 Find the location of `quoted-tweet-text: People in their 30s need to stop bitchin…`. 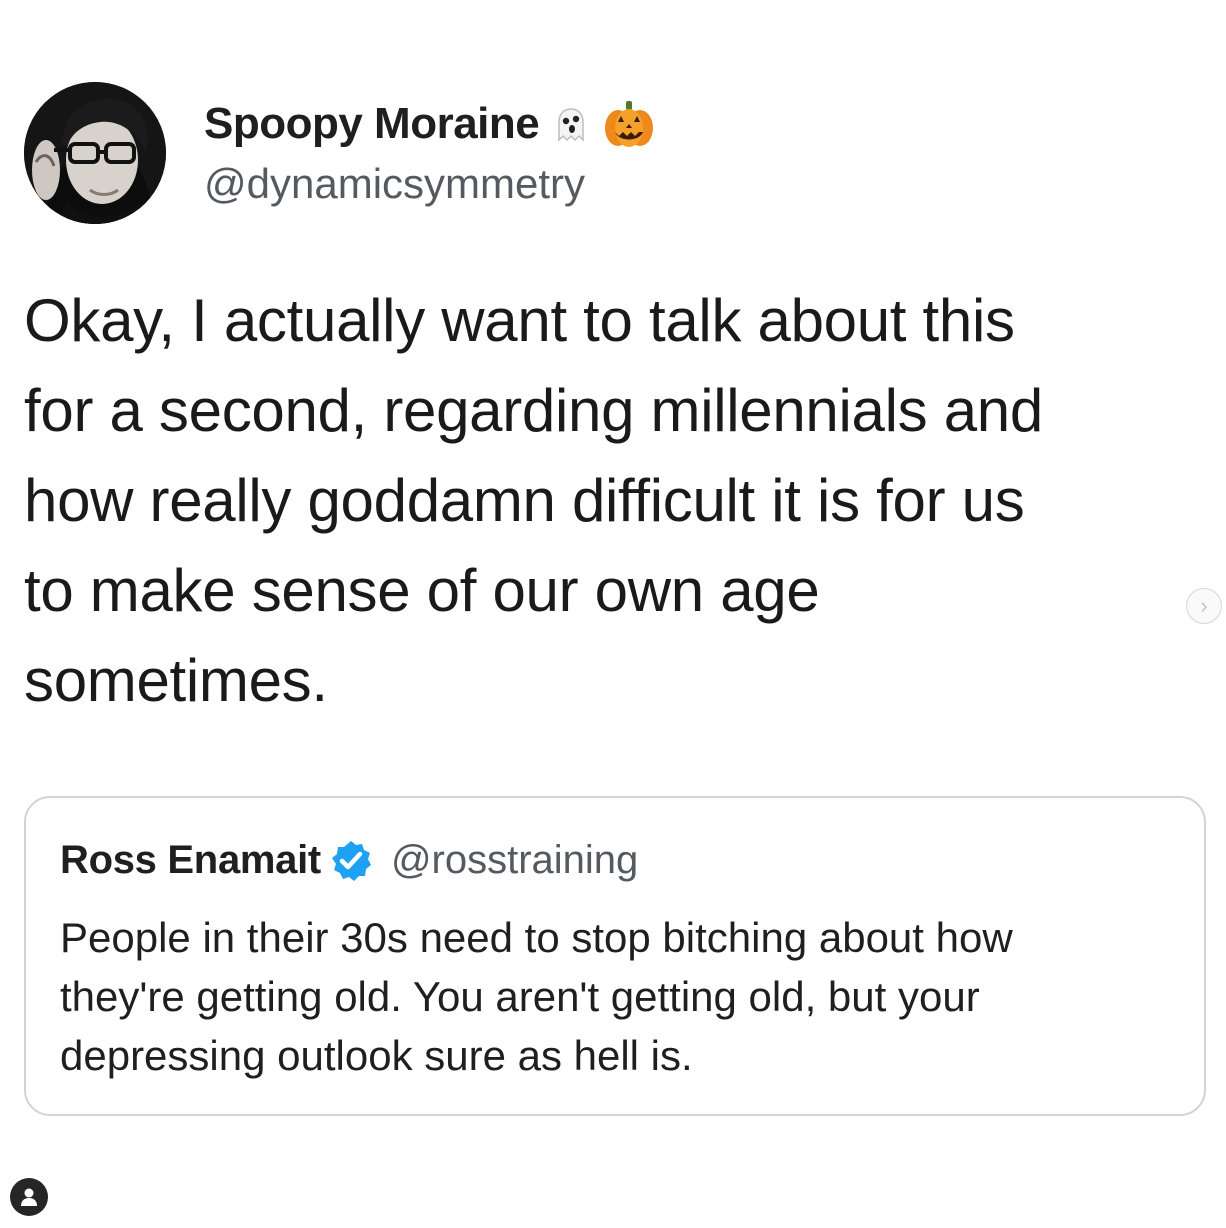

quoted-tweet-text: People in their 30s need to stop bitchin… is located at coordinates (620, 996).